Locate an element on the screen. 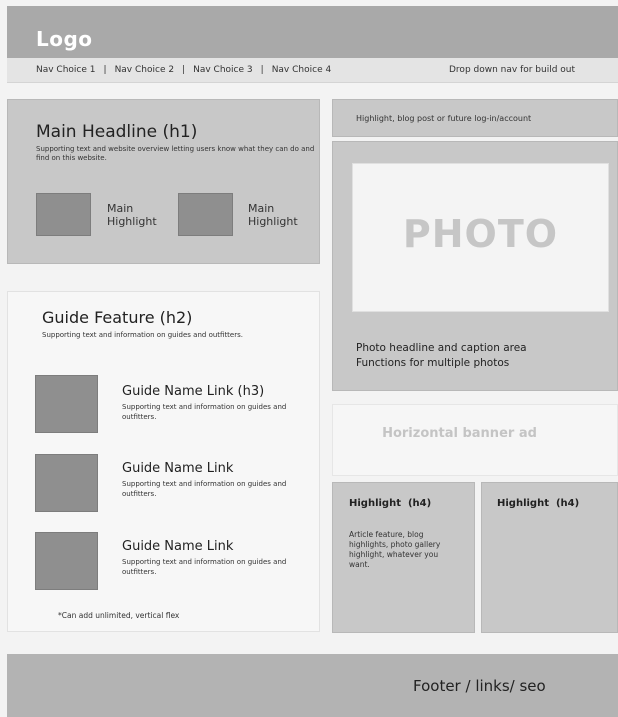  main-highlight-label-2: Main Highlight is located at coordinates (273, 215).